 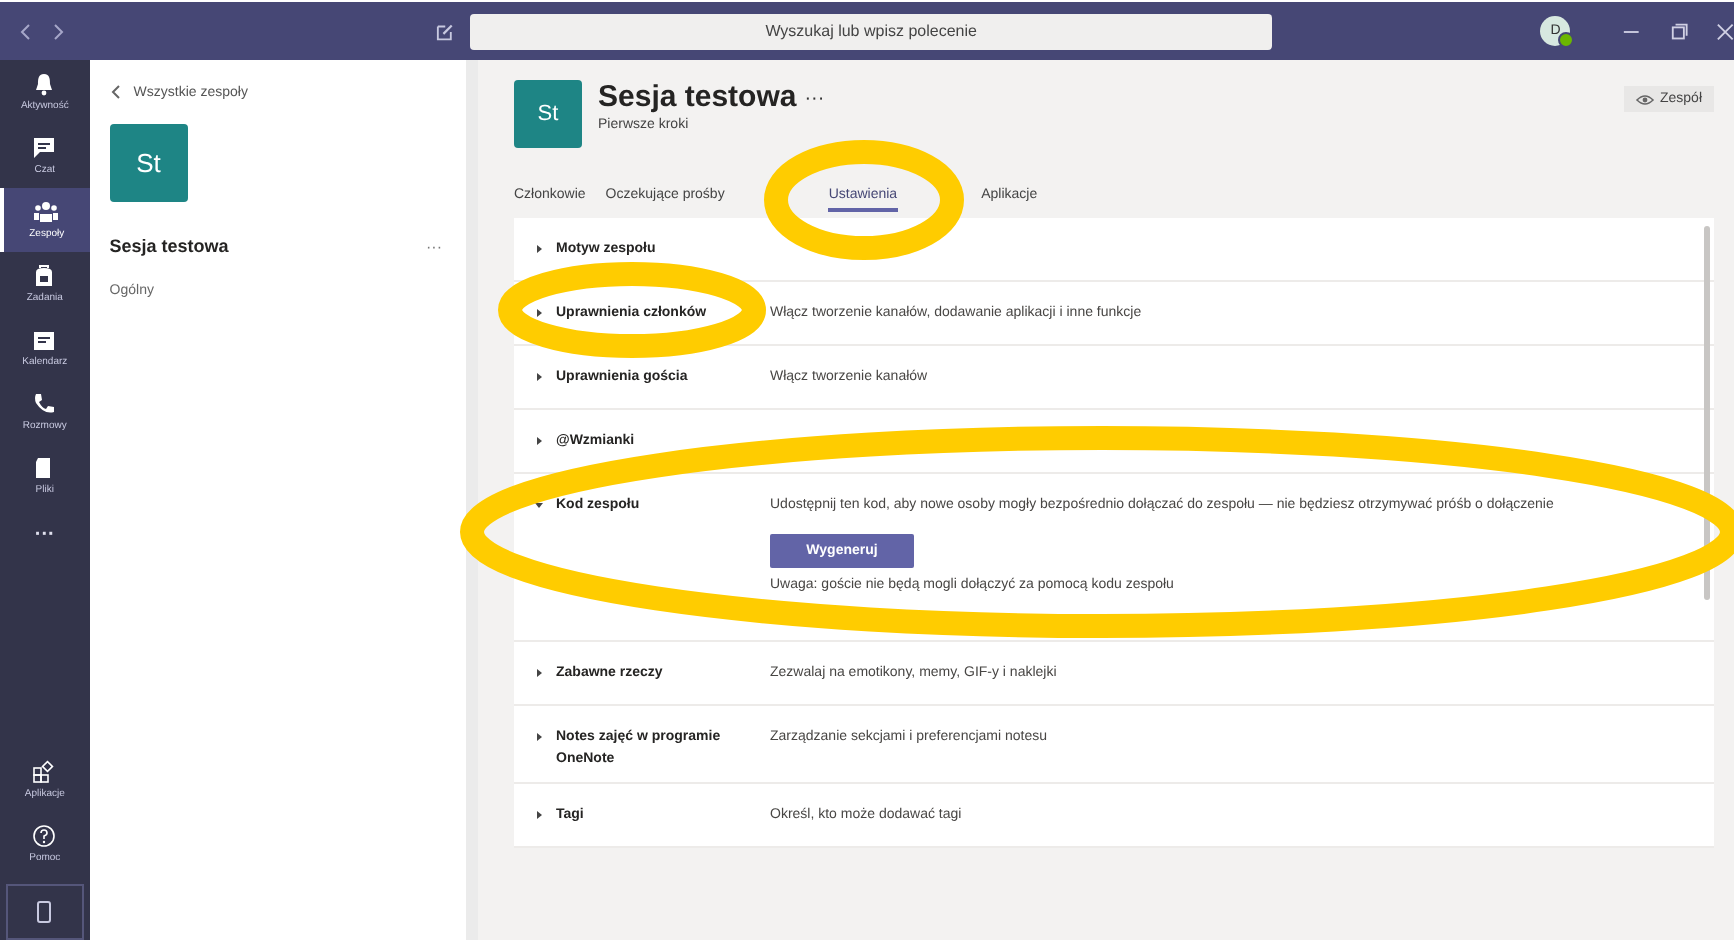 What do you see at coordinates (1644, 99) in the screenshot?
I see `eye-icon` at bounding box center [1644, 99].